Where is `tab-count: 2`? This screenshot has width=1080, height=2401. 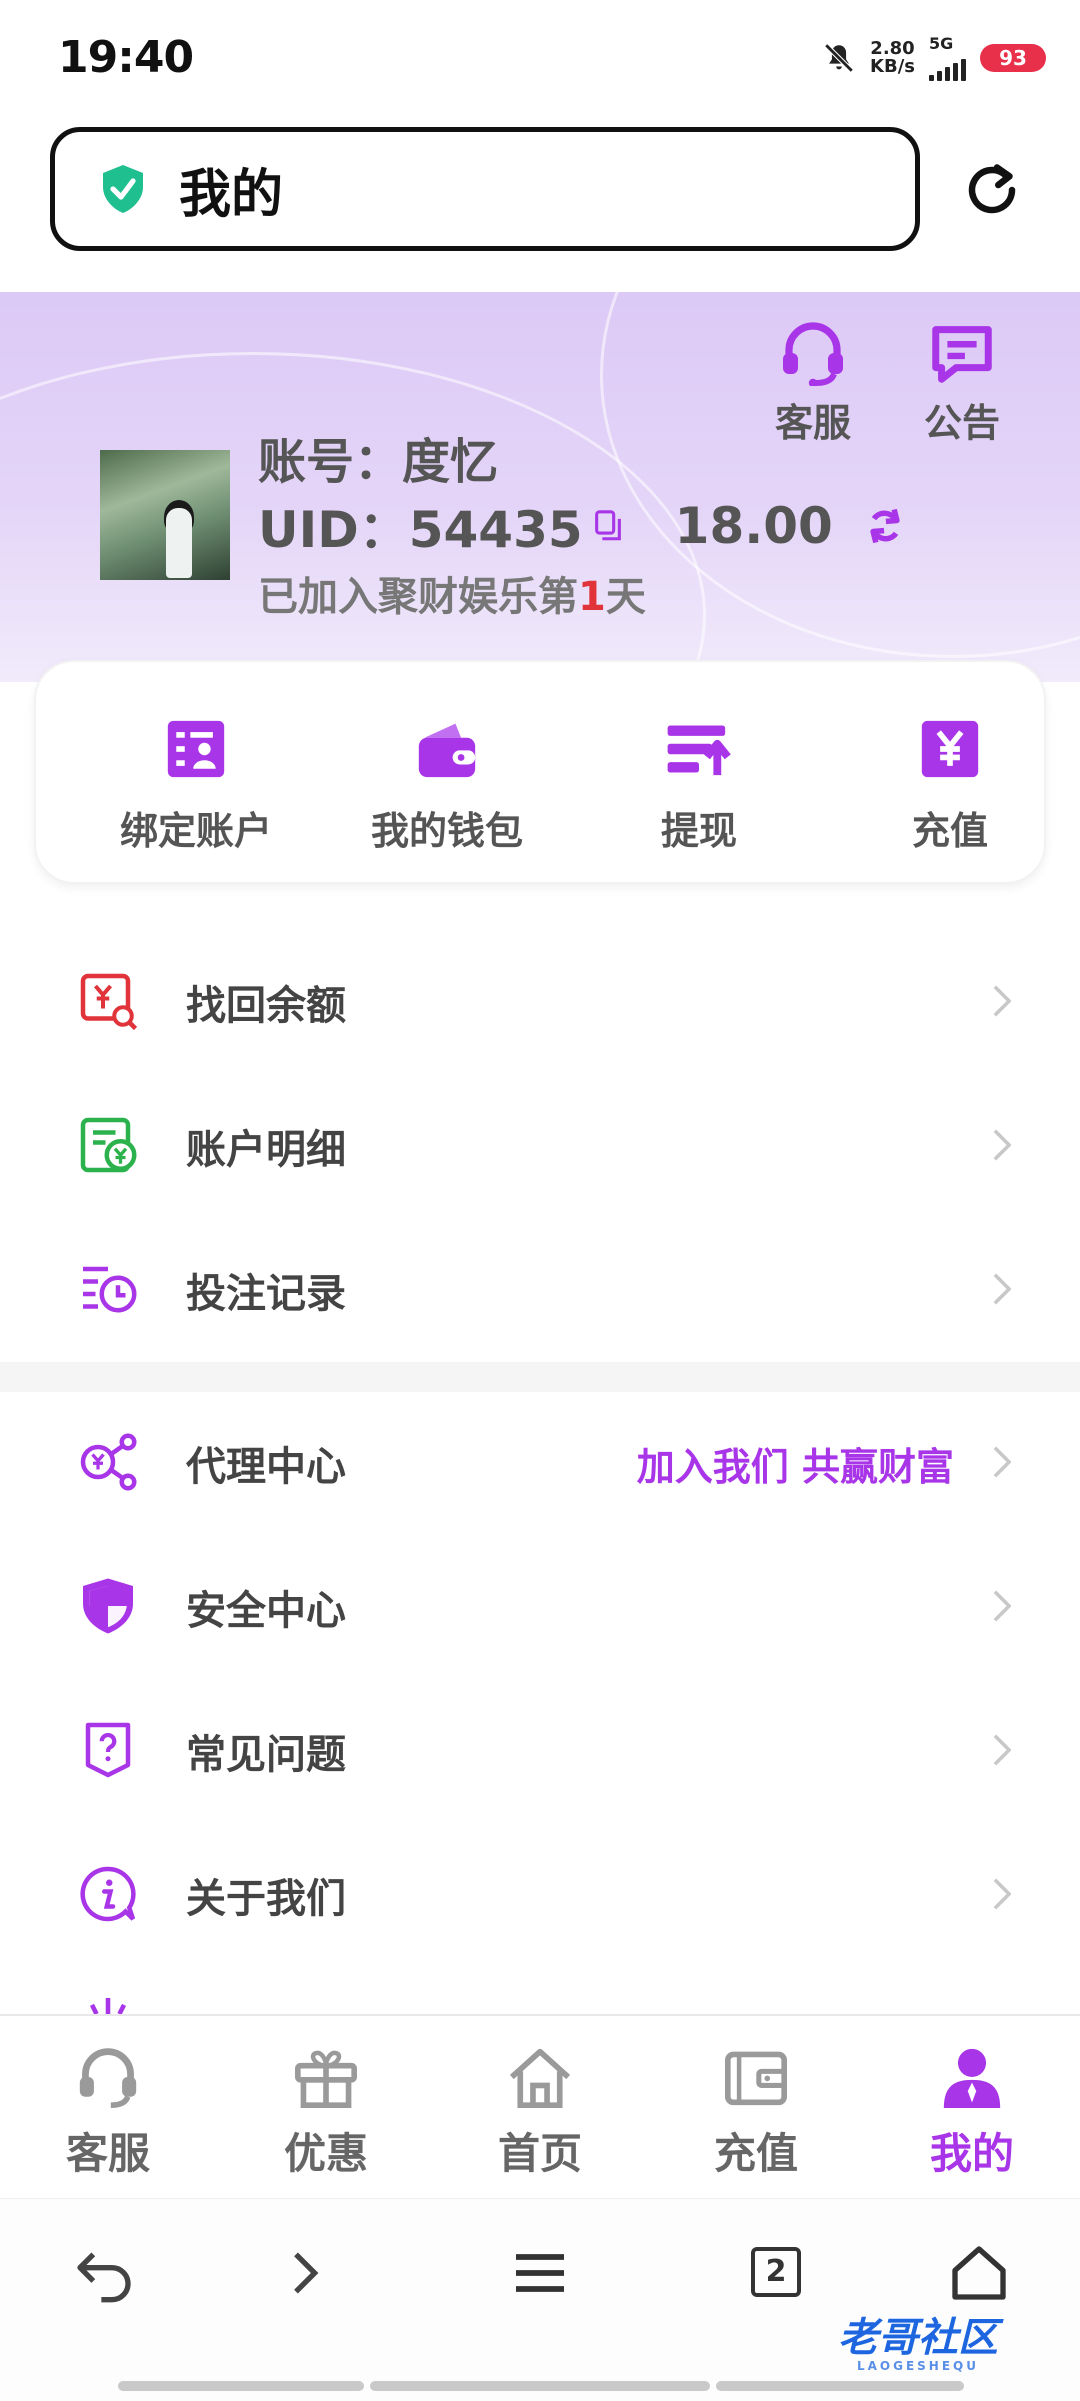
tab-count: 2 is located at coordinates (776, 2272).